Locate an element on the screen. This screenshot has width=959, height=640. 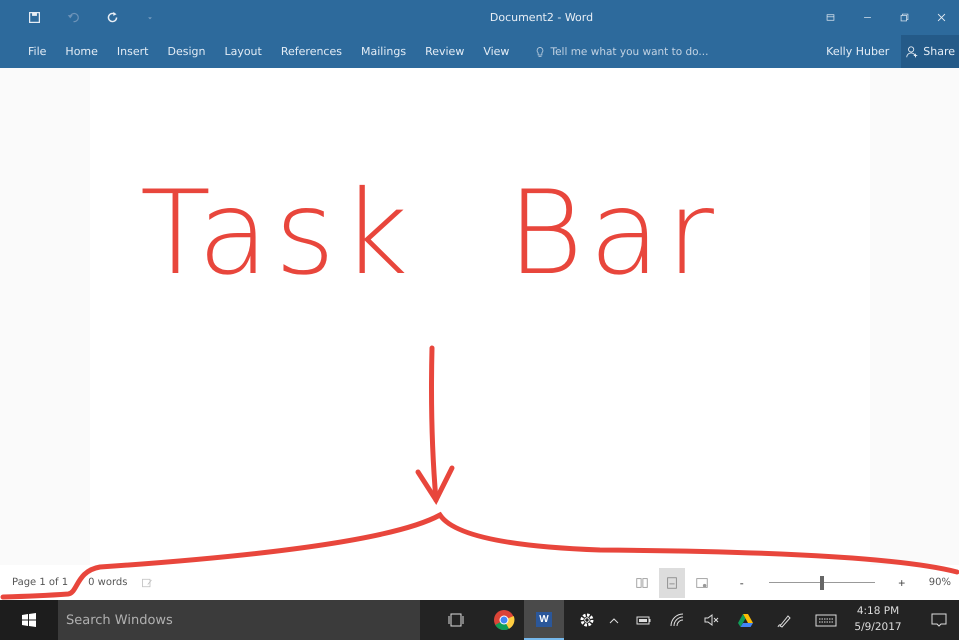
search-field: Search Windows is located at coordinates (239, 620).